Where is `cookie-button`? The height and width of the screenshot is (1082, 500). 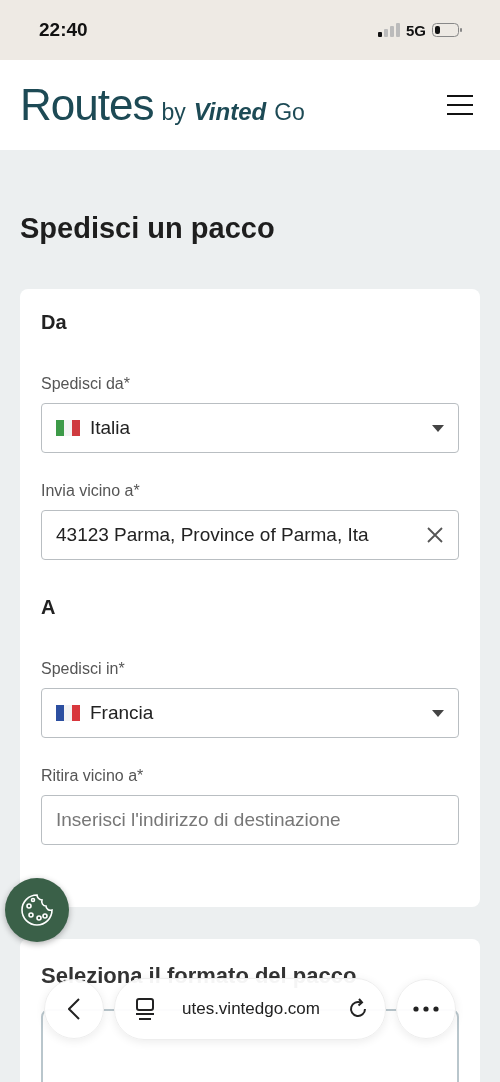
cookie-button is located at coordinates (37, 910).